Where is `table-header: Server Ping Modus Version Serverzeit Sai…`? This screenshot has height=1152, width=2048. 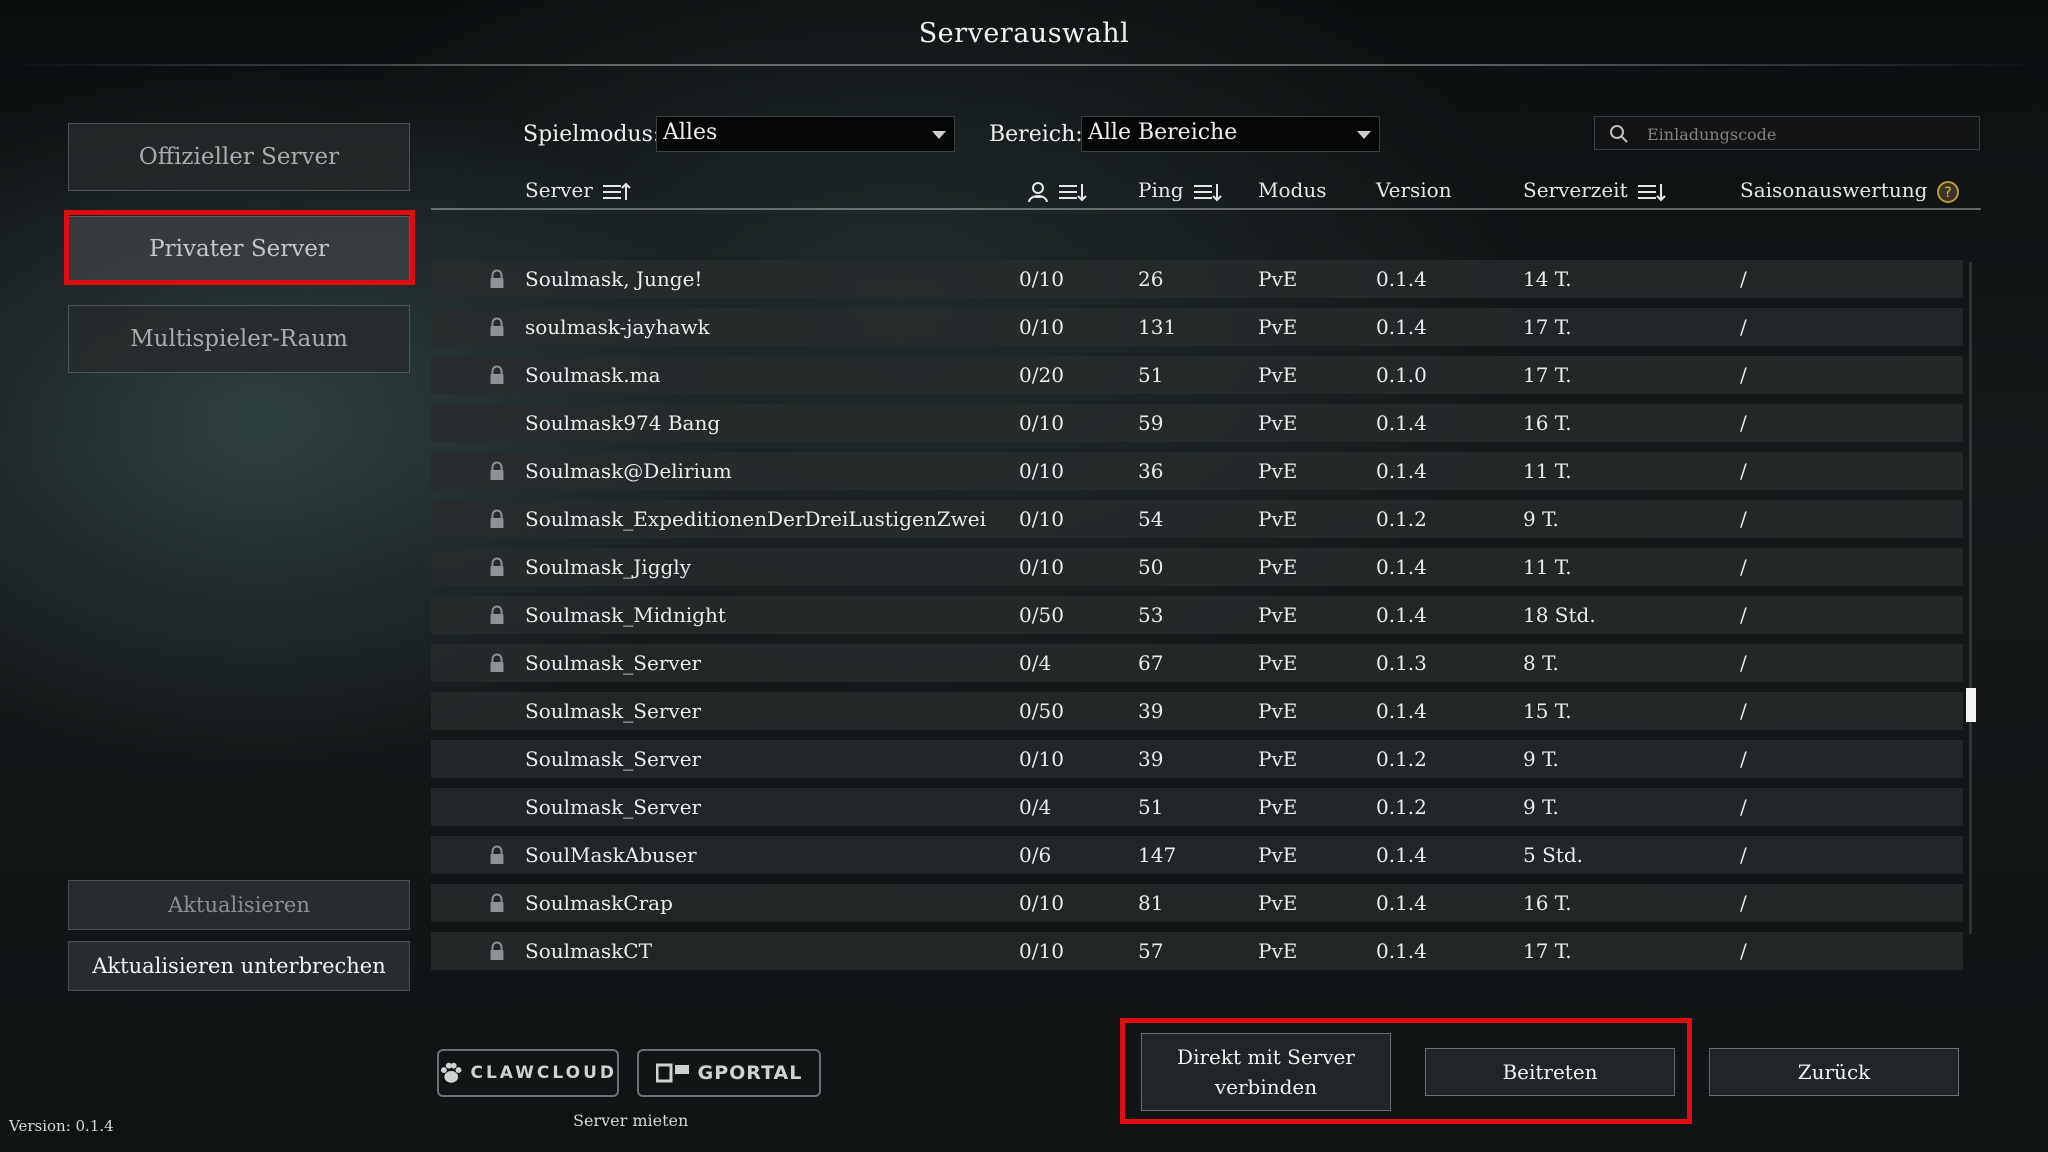 table-header: Server Ping Modus Version Serverzeit Sai… is located at coordinates (1206, 193).